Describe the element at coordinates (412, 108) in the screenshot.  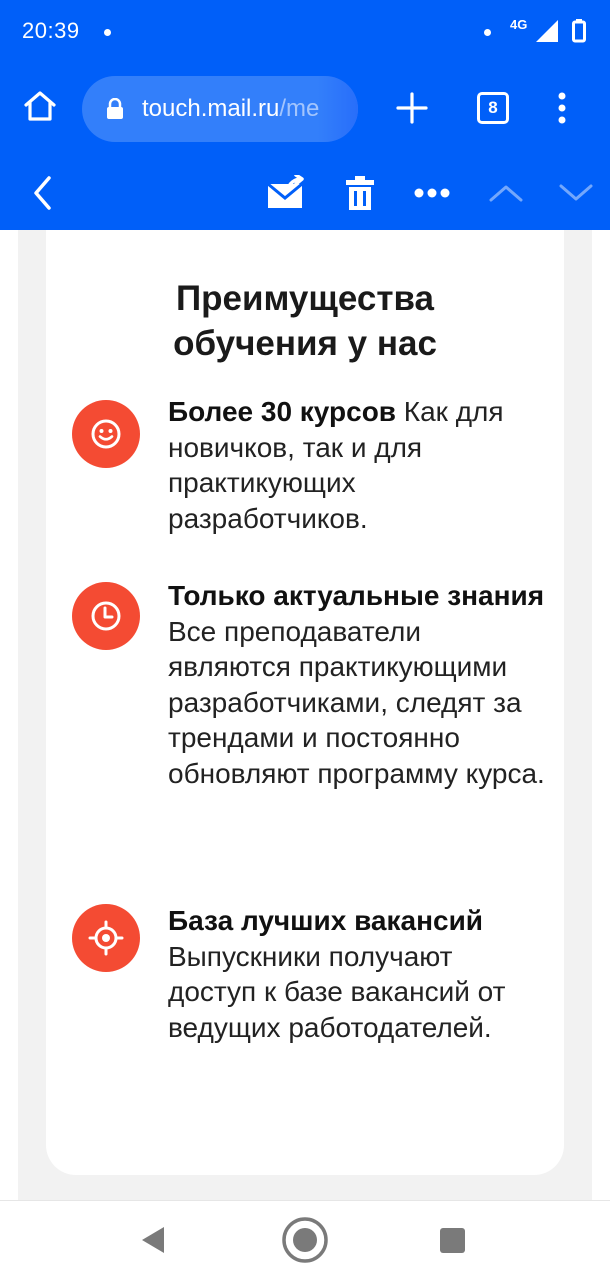
I see `new-tab-icon` at that location.